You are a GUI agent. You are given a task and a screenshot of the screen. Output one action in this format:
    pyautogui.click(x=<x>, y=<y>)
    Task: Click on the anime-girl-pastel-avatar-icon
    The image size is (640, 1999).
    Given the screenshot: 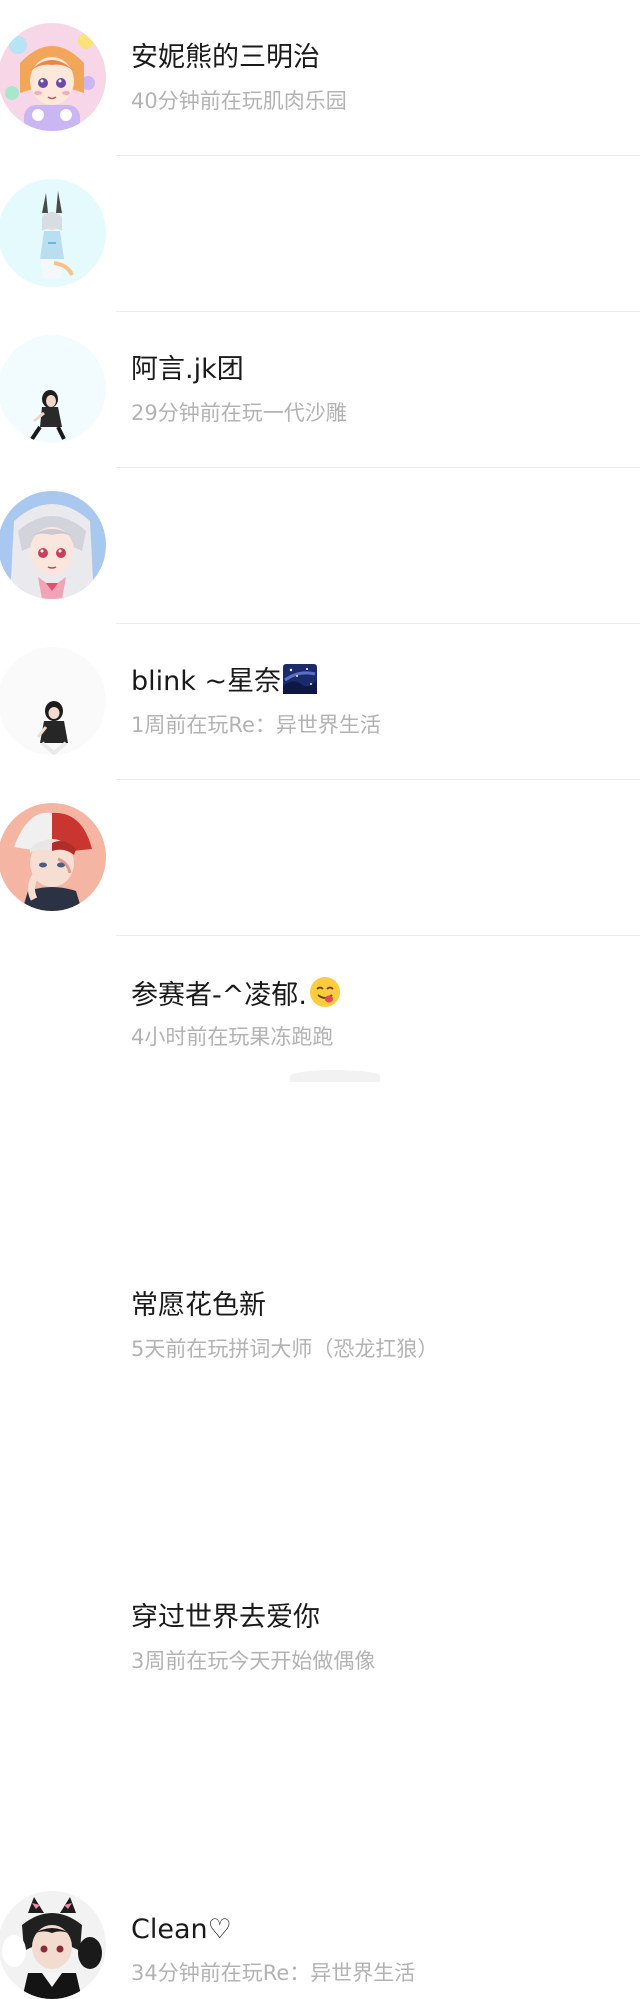 What is the action you would take?
    pyautogui.click(x=53, y=77)
    